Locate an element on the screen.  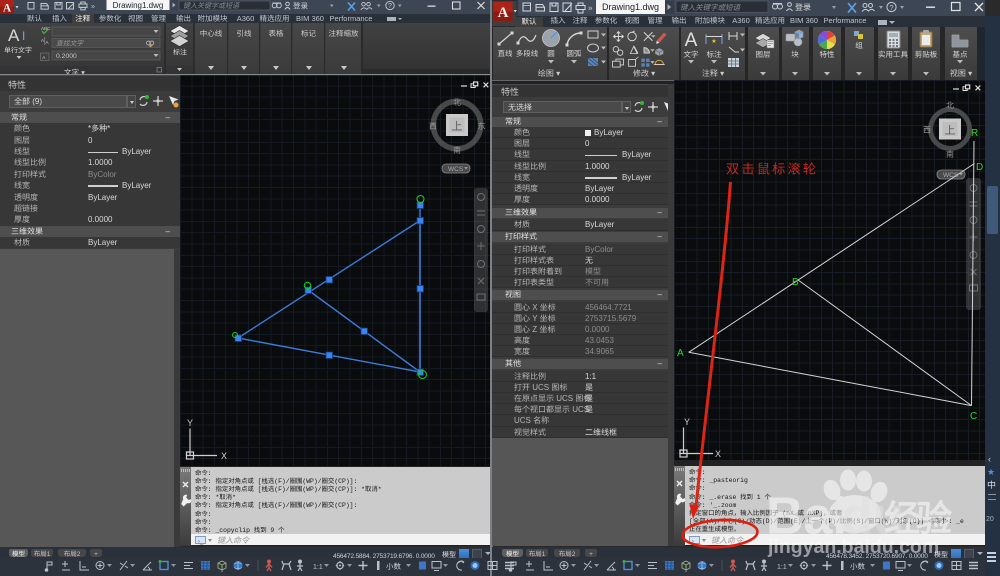
svg-text: jingyan.baidu.com is located at coordinates (853, 547).